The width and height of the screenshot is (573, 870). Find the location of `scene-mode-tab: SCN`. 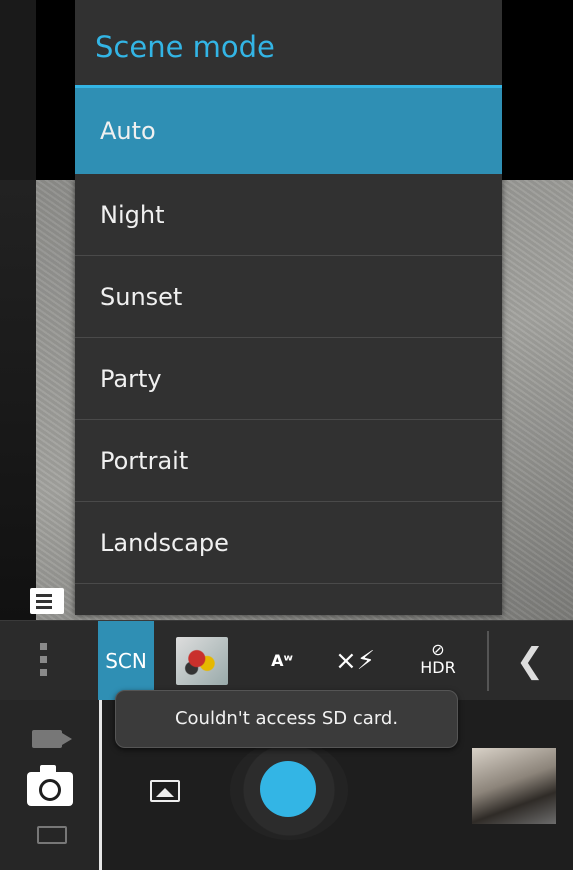

scene-mode-tab: SCN is located at coordinates (126, 661).